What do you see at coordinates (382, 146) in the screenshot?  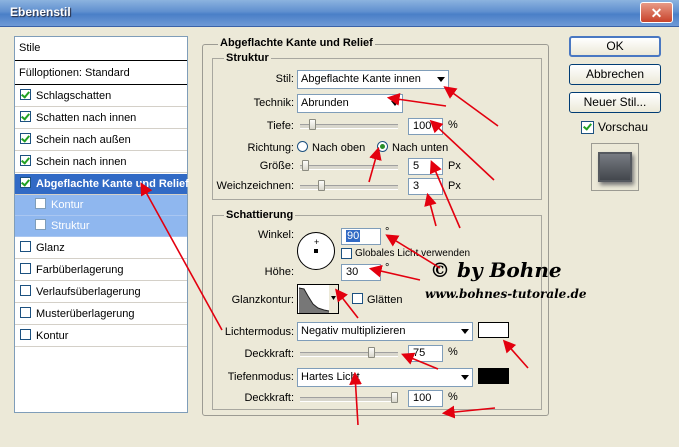 I see `richtung-unten-radio` at bounding box center [382, 146].